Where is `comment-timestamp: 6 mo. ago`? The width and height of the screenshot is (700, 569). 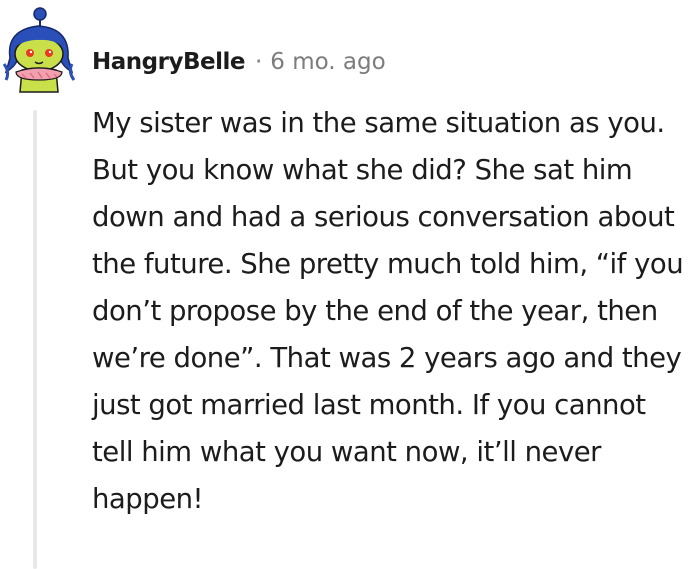
comment-timestamp: 6 mo. ago is located at coordinates (327, 62).